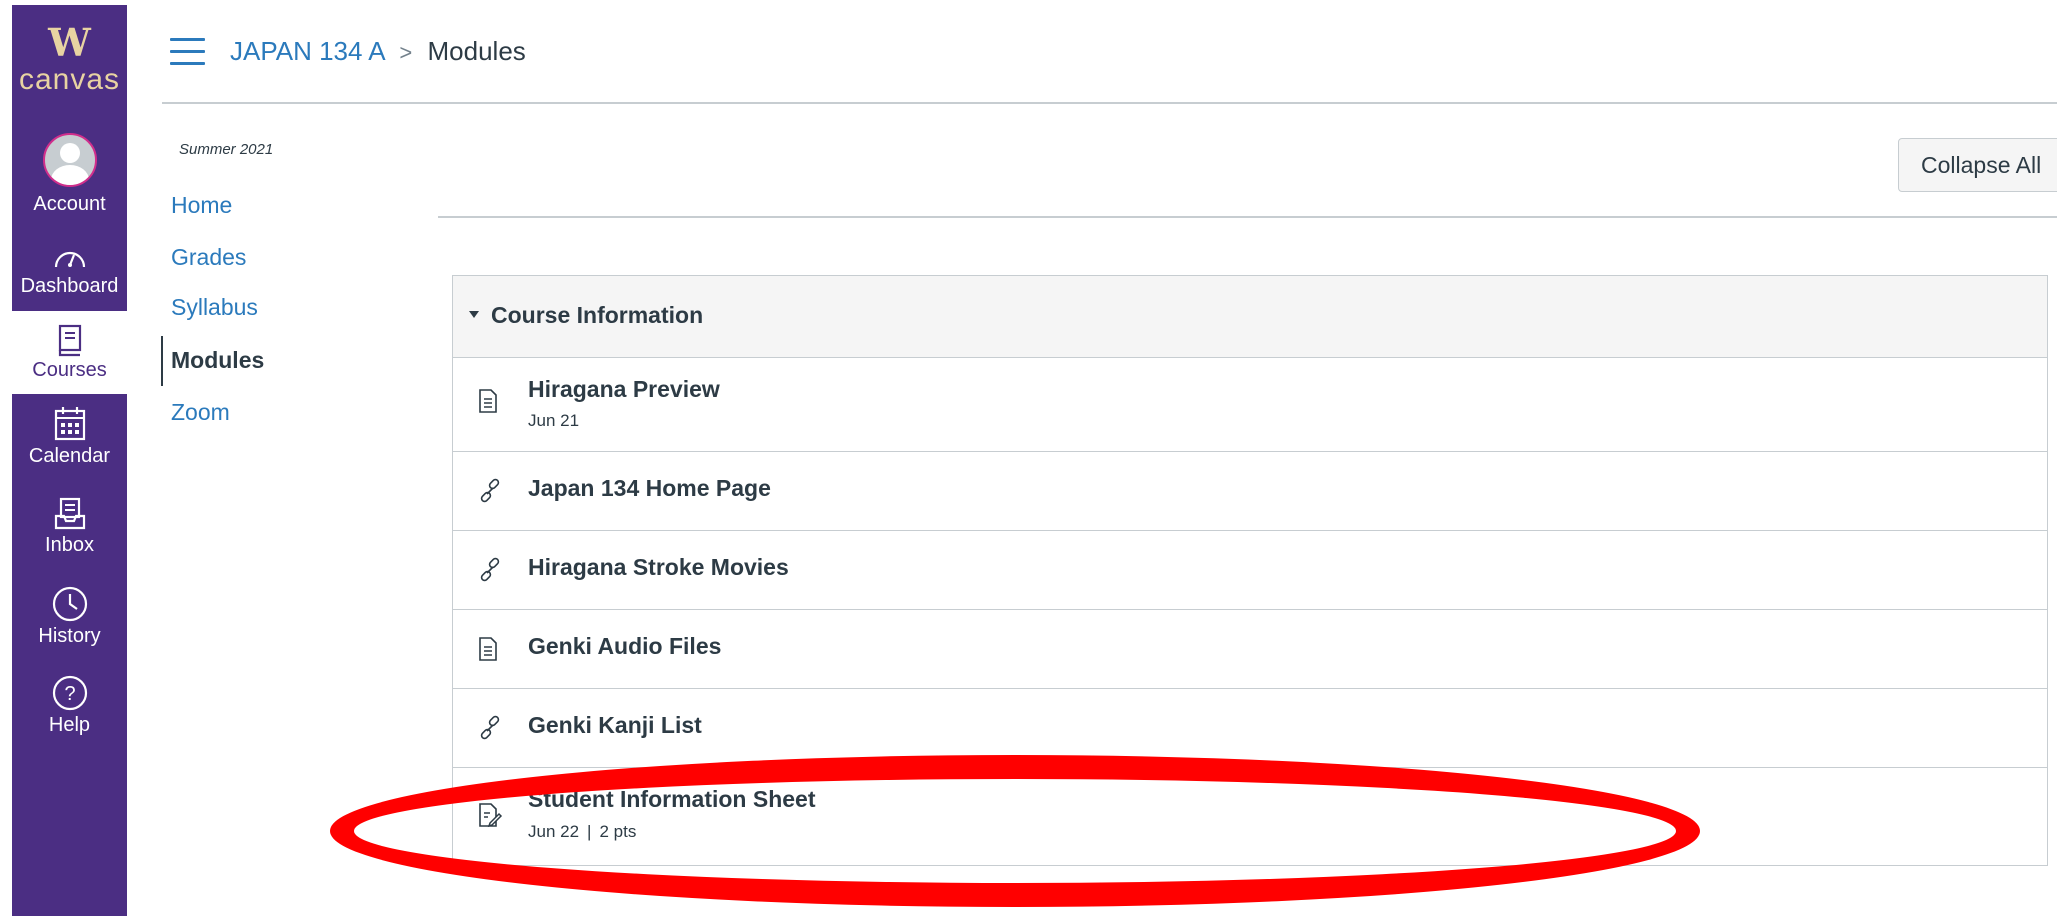  What do you see at coordinates (615, 725) in the screenshot?
I see `module-item-title: Genki Kanji List` at bounding box center [615, 725].